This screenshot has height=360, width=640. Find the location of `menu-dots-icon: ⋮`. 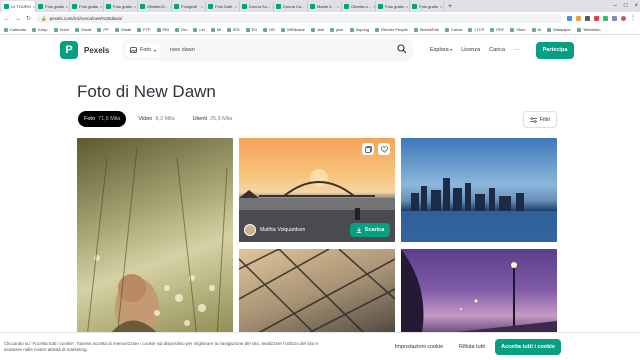

menu-dots-icon: ⋮ is located at coordinates (633, 18).